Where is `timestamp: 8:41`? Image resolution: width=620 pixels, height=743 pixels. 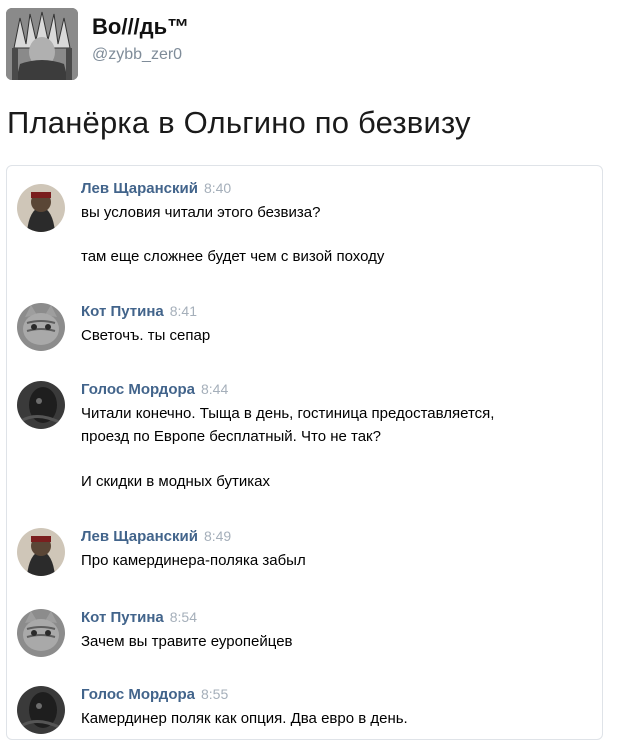
timestamp: 8:41 is located at coordinates (183, 311).